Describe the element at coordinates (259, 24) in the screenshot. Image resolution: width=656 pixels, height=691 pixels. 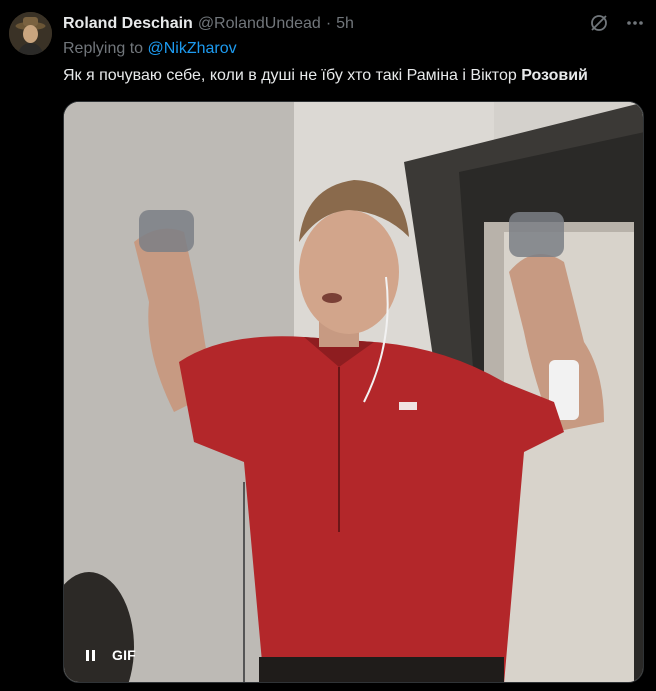
I see `user-handle: @RolandUndead` at that location.